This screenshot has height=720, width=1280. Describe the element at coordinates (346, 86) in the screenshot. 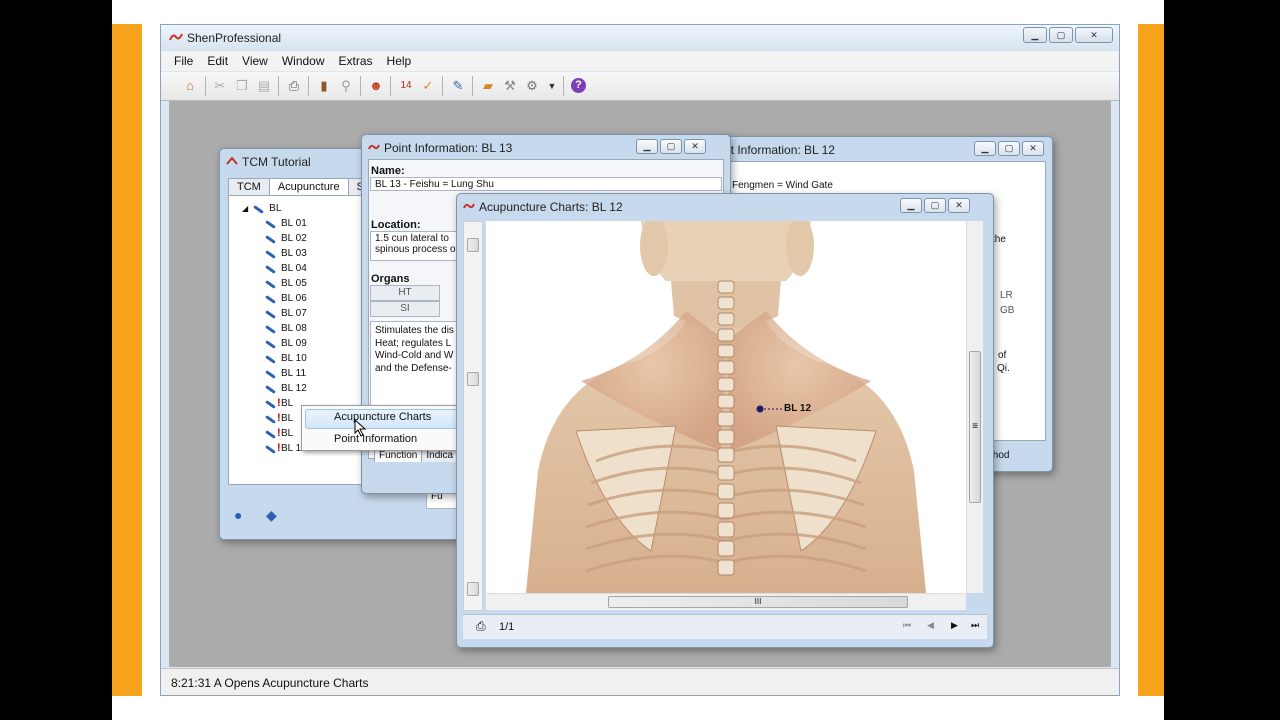

I see `book-link-icon: ⚲` at that location.